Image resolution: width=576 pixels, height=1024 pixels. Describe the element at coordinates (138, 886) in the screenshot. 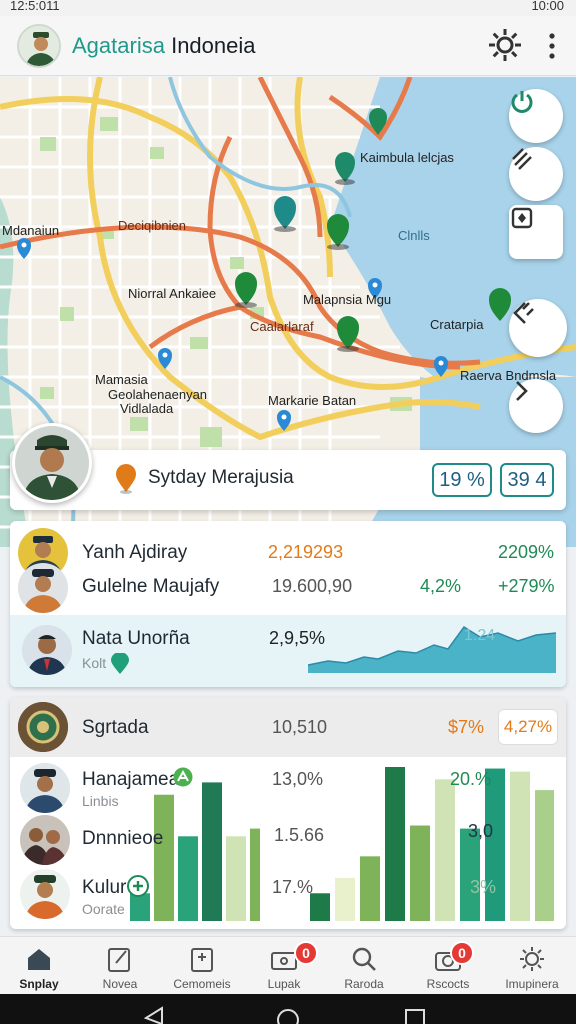

I see `add-circle-icon` at that location.